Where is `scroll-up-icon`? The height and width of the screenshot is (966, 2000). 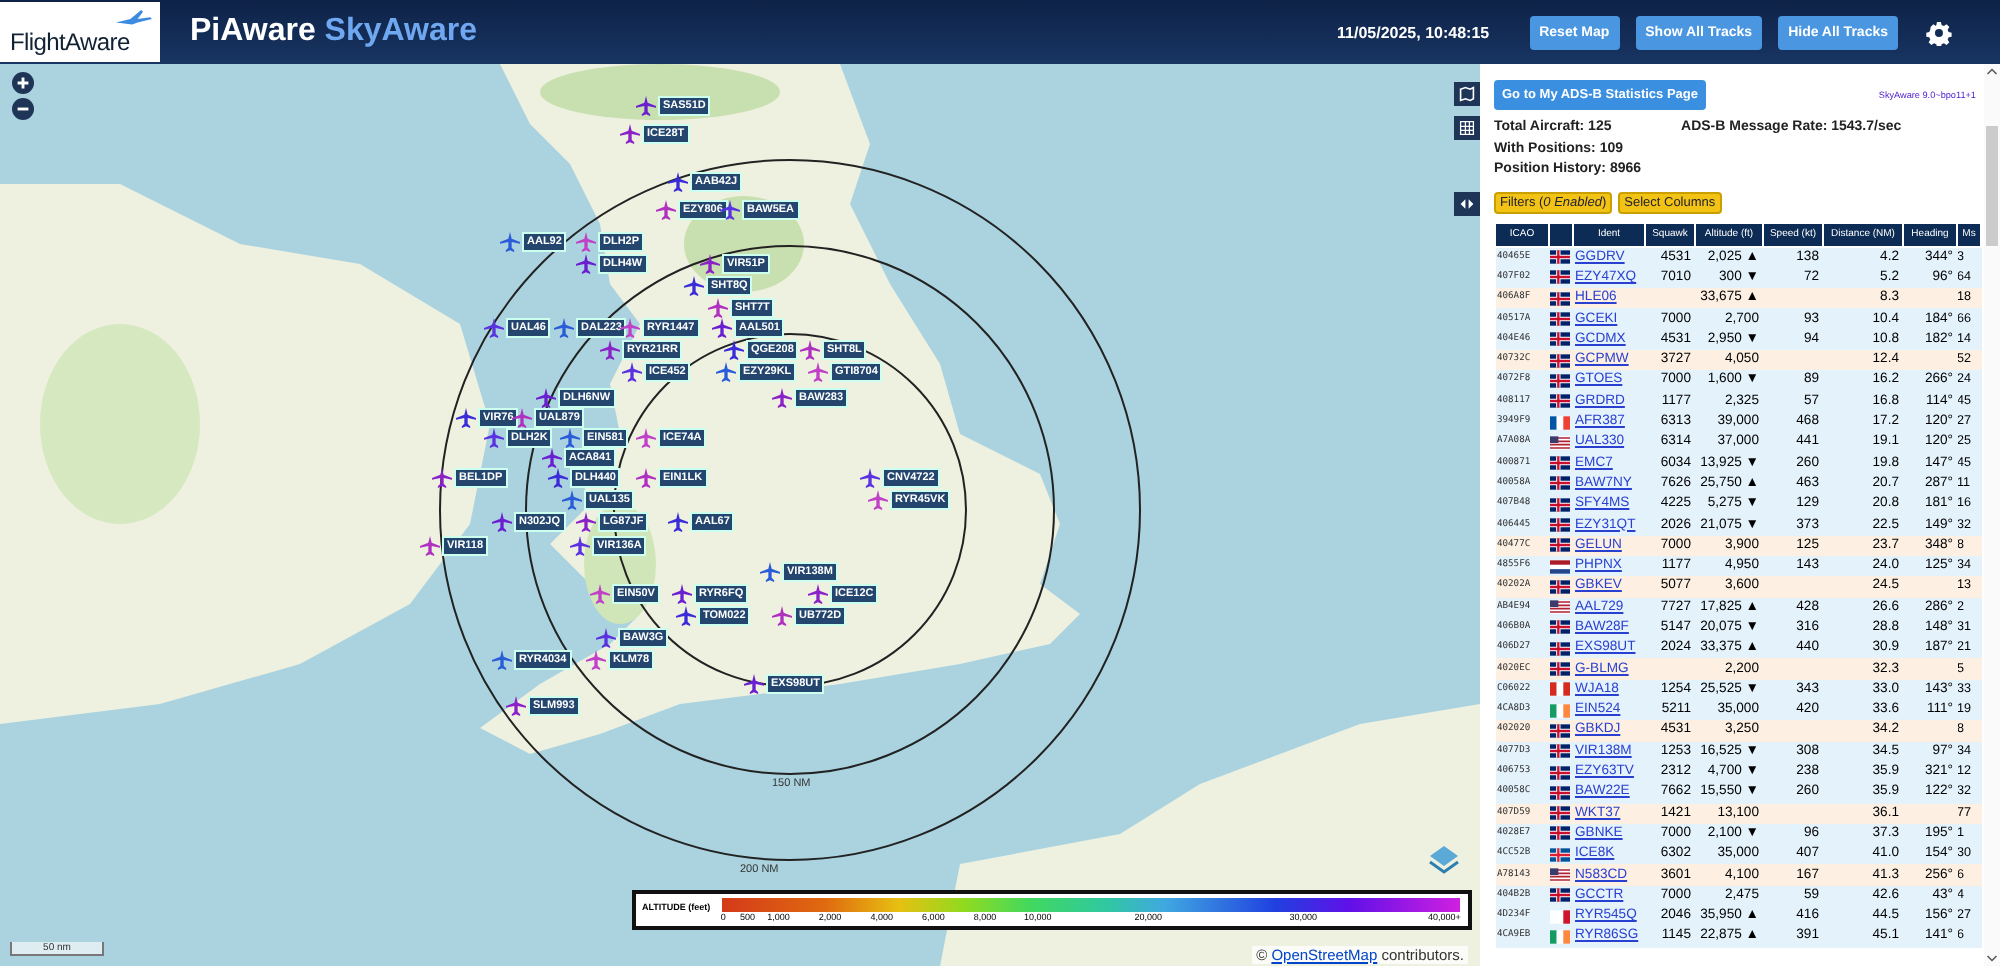
scroll-up-icon is located at coordinates (1992, 71).